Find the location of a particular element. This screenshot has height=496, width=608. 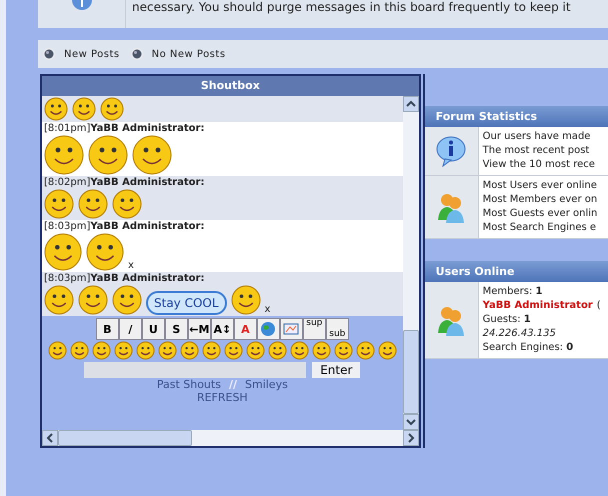

ip-address: 24.226.43.135 is located at coordinates (519, 334).